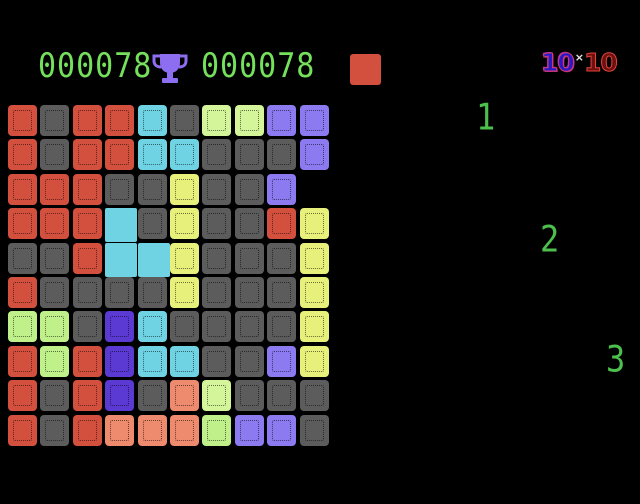  Describe the element at coordinates (549, 239) in the screenshot. I see `piece-slot-2: 2` at that location.